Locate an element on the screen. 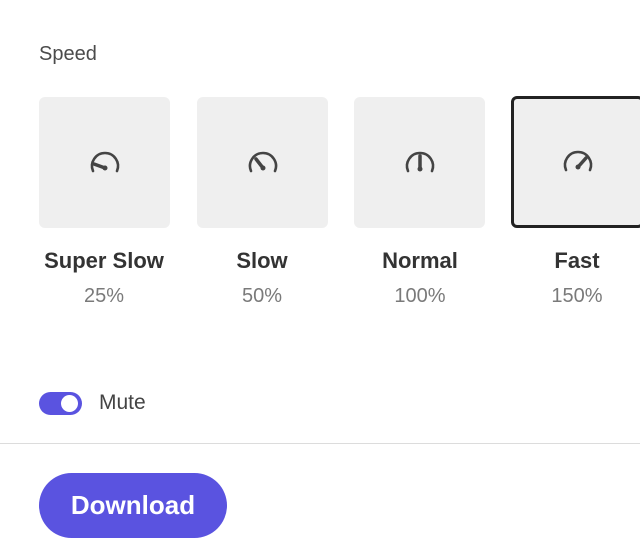 This screenshot has width=640, height=560. gauge-normal-icon is located at coordinates (419, 161).